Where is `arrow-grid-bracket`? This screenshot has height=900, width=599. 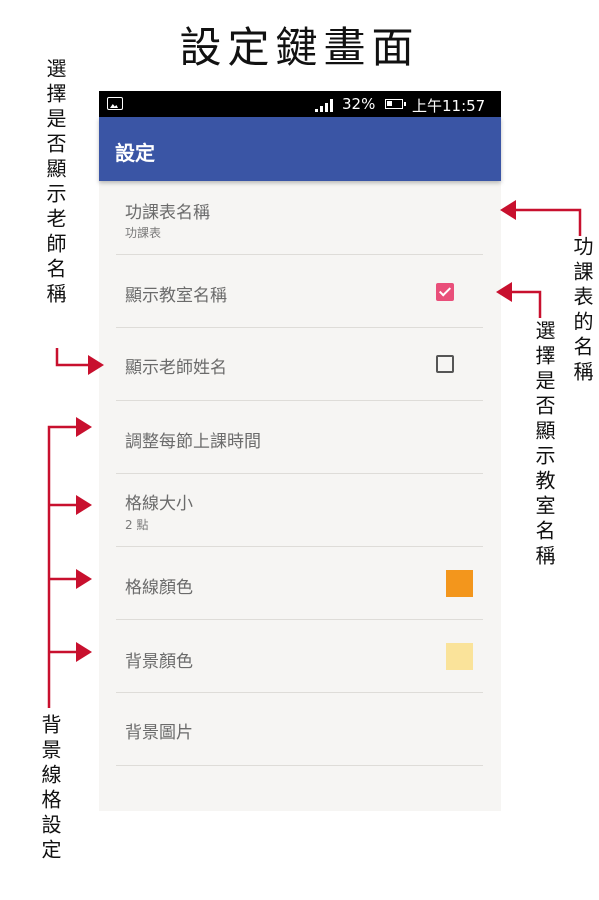
arrow-grid-bracket is located at coordinates (63, 566).